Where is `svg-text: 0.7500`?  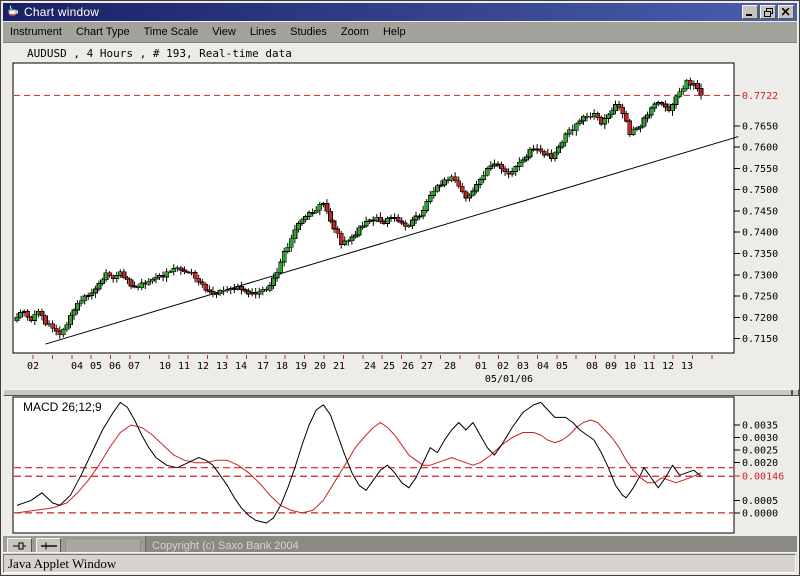
svg-text: 0.7500 is located at coordinates (760, 190).